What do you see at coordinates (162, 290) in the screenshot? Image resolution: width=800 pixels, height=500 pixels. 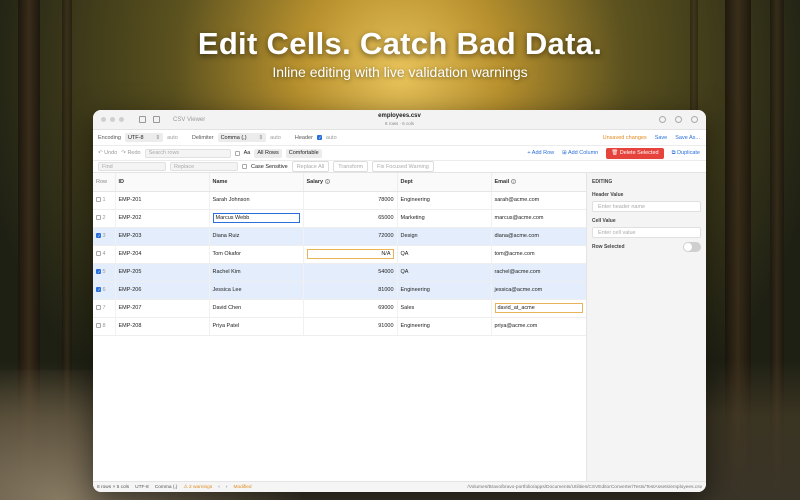 I see `cell-id: EMP-206` at bounding box center [162, 290].